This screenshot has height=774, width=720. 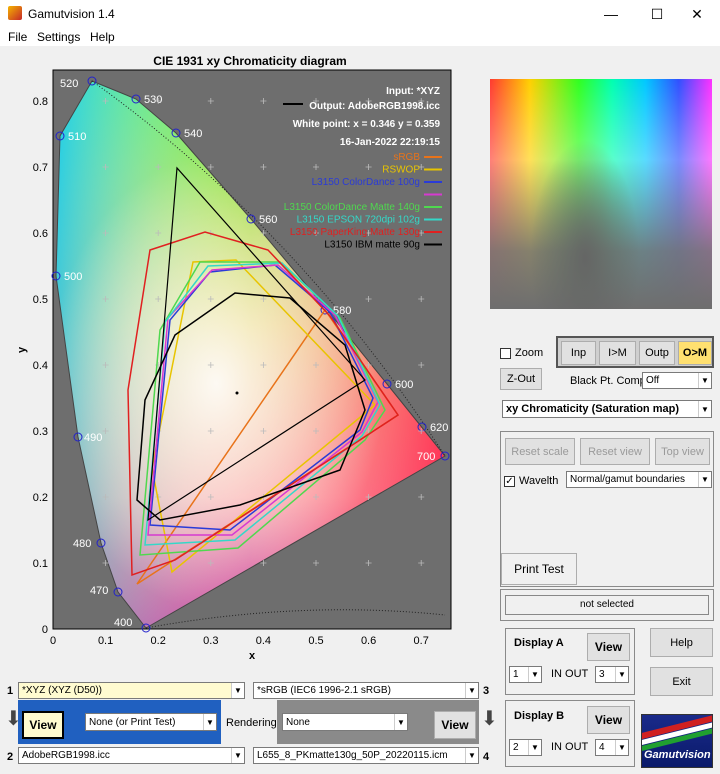 I want to click on exit-button: Exit, so click(x=681, y=681).